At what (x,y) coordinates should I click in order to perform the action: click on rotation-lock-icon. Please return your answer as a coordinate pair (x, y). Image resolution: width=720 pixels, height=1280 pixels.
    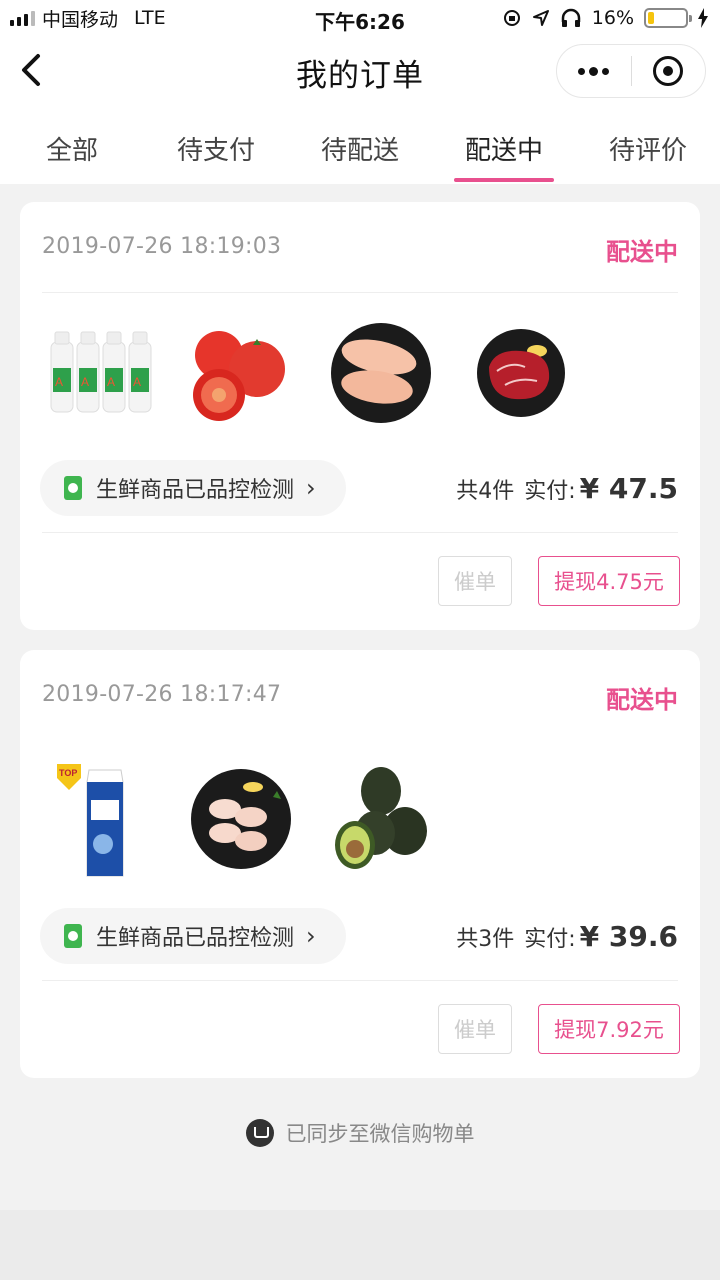
    Looking at the image, I should click on (511, 18).